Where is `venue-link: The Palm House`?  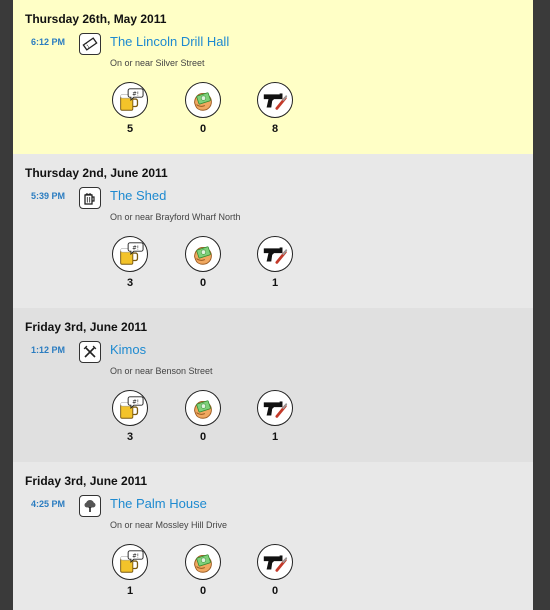 venue-link: The Palm House is located at coordinates (158, 503).